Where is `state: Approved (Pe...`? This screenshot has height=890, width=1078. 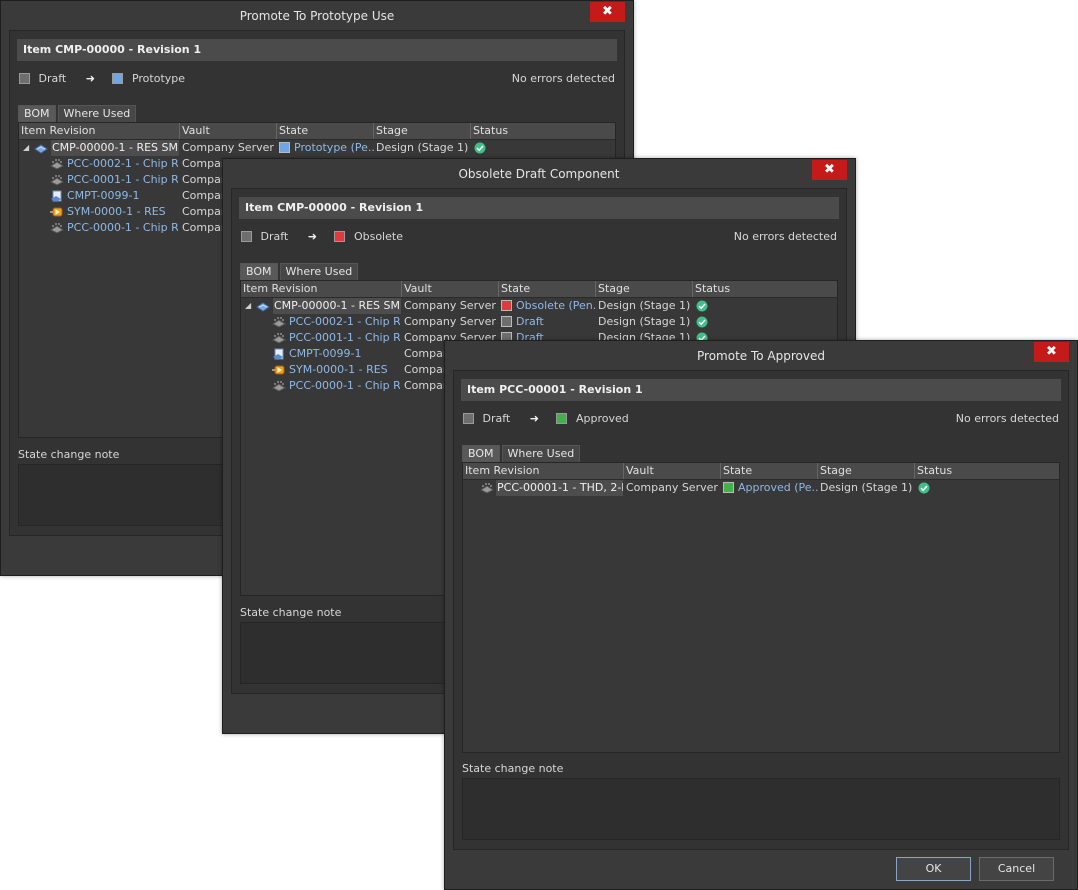
state: Approved (Pe... is located at coordinates (770, 488).